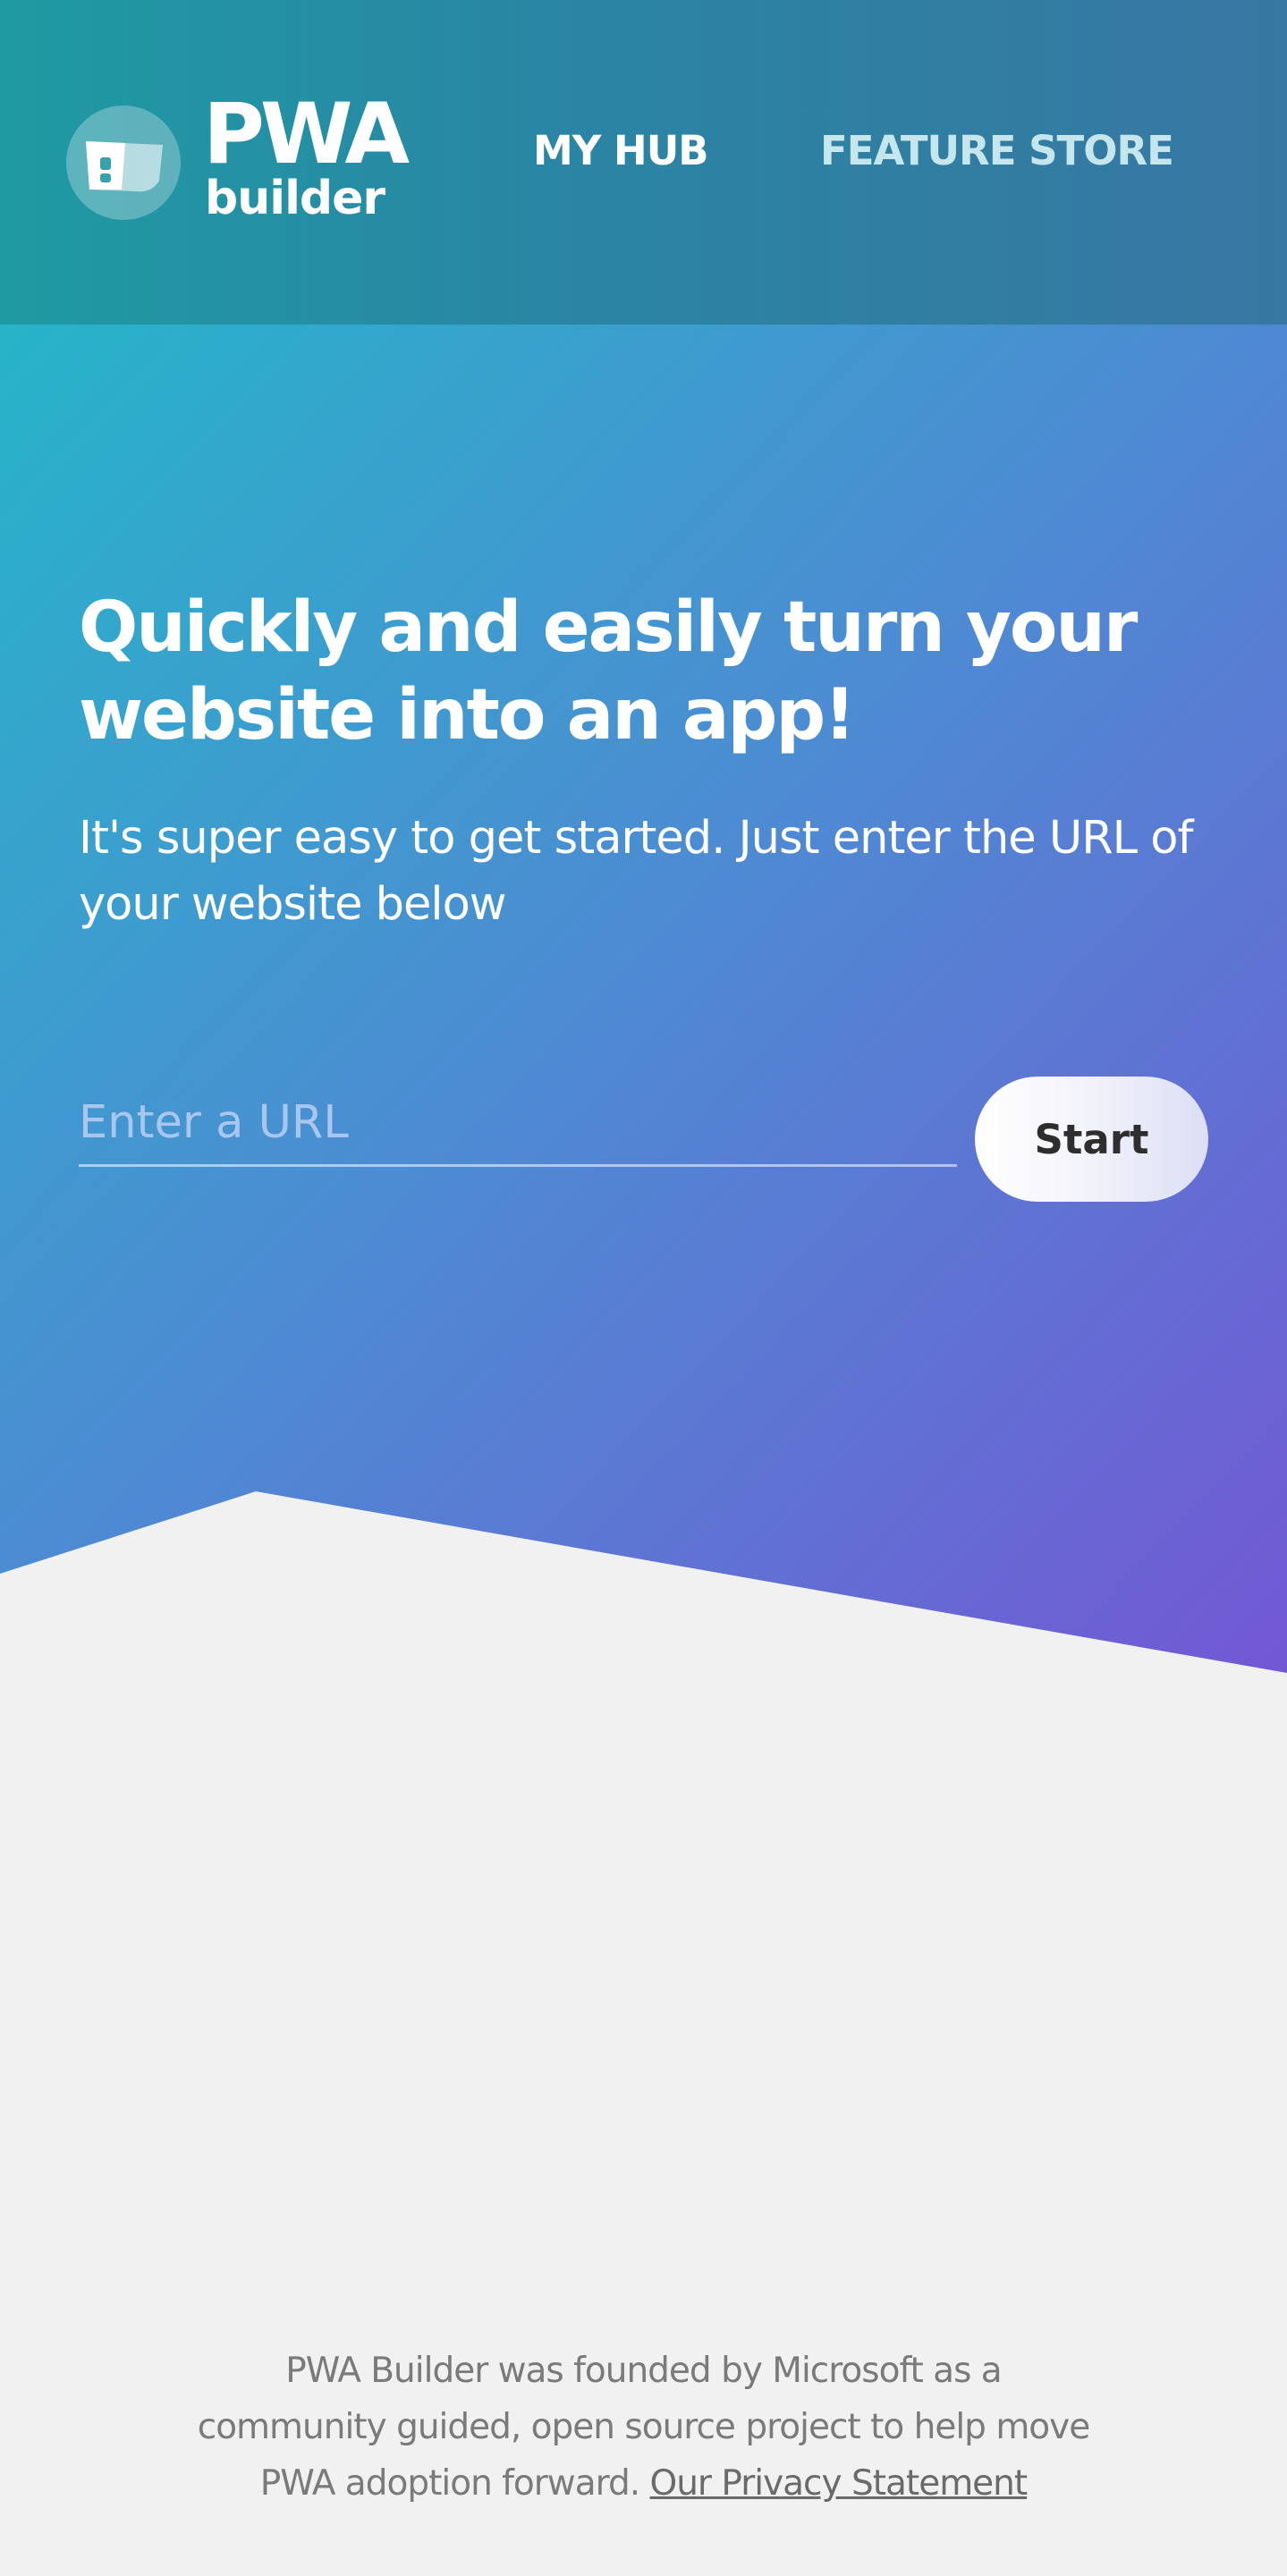 The image size is (1287, 2576). I want to click on site-header: PWA builder MY HUB FEATURE STORE, so click(643, 162).